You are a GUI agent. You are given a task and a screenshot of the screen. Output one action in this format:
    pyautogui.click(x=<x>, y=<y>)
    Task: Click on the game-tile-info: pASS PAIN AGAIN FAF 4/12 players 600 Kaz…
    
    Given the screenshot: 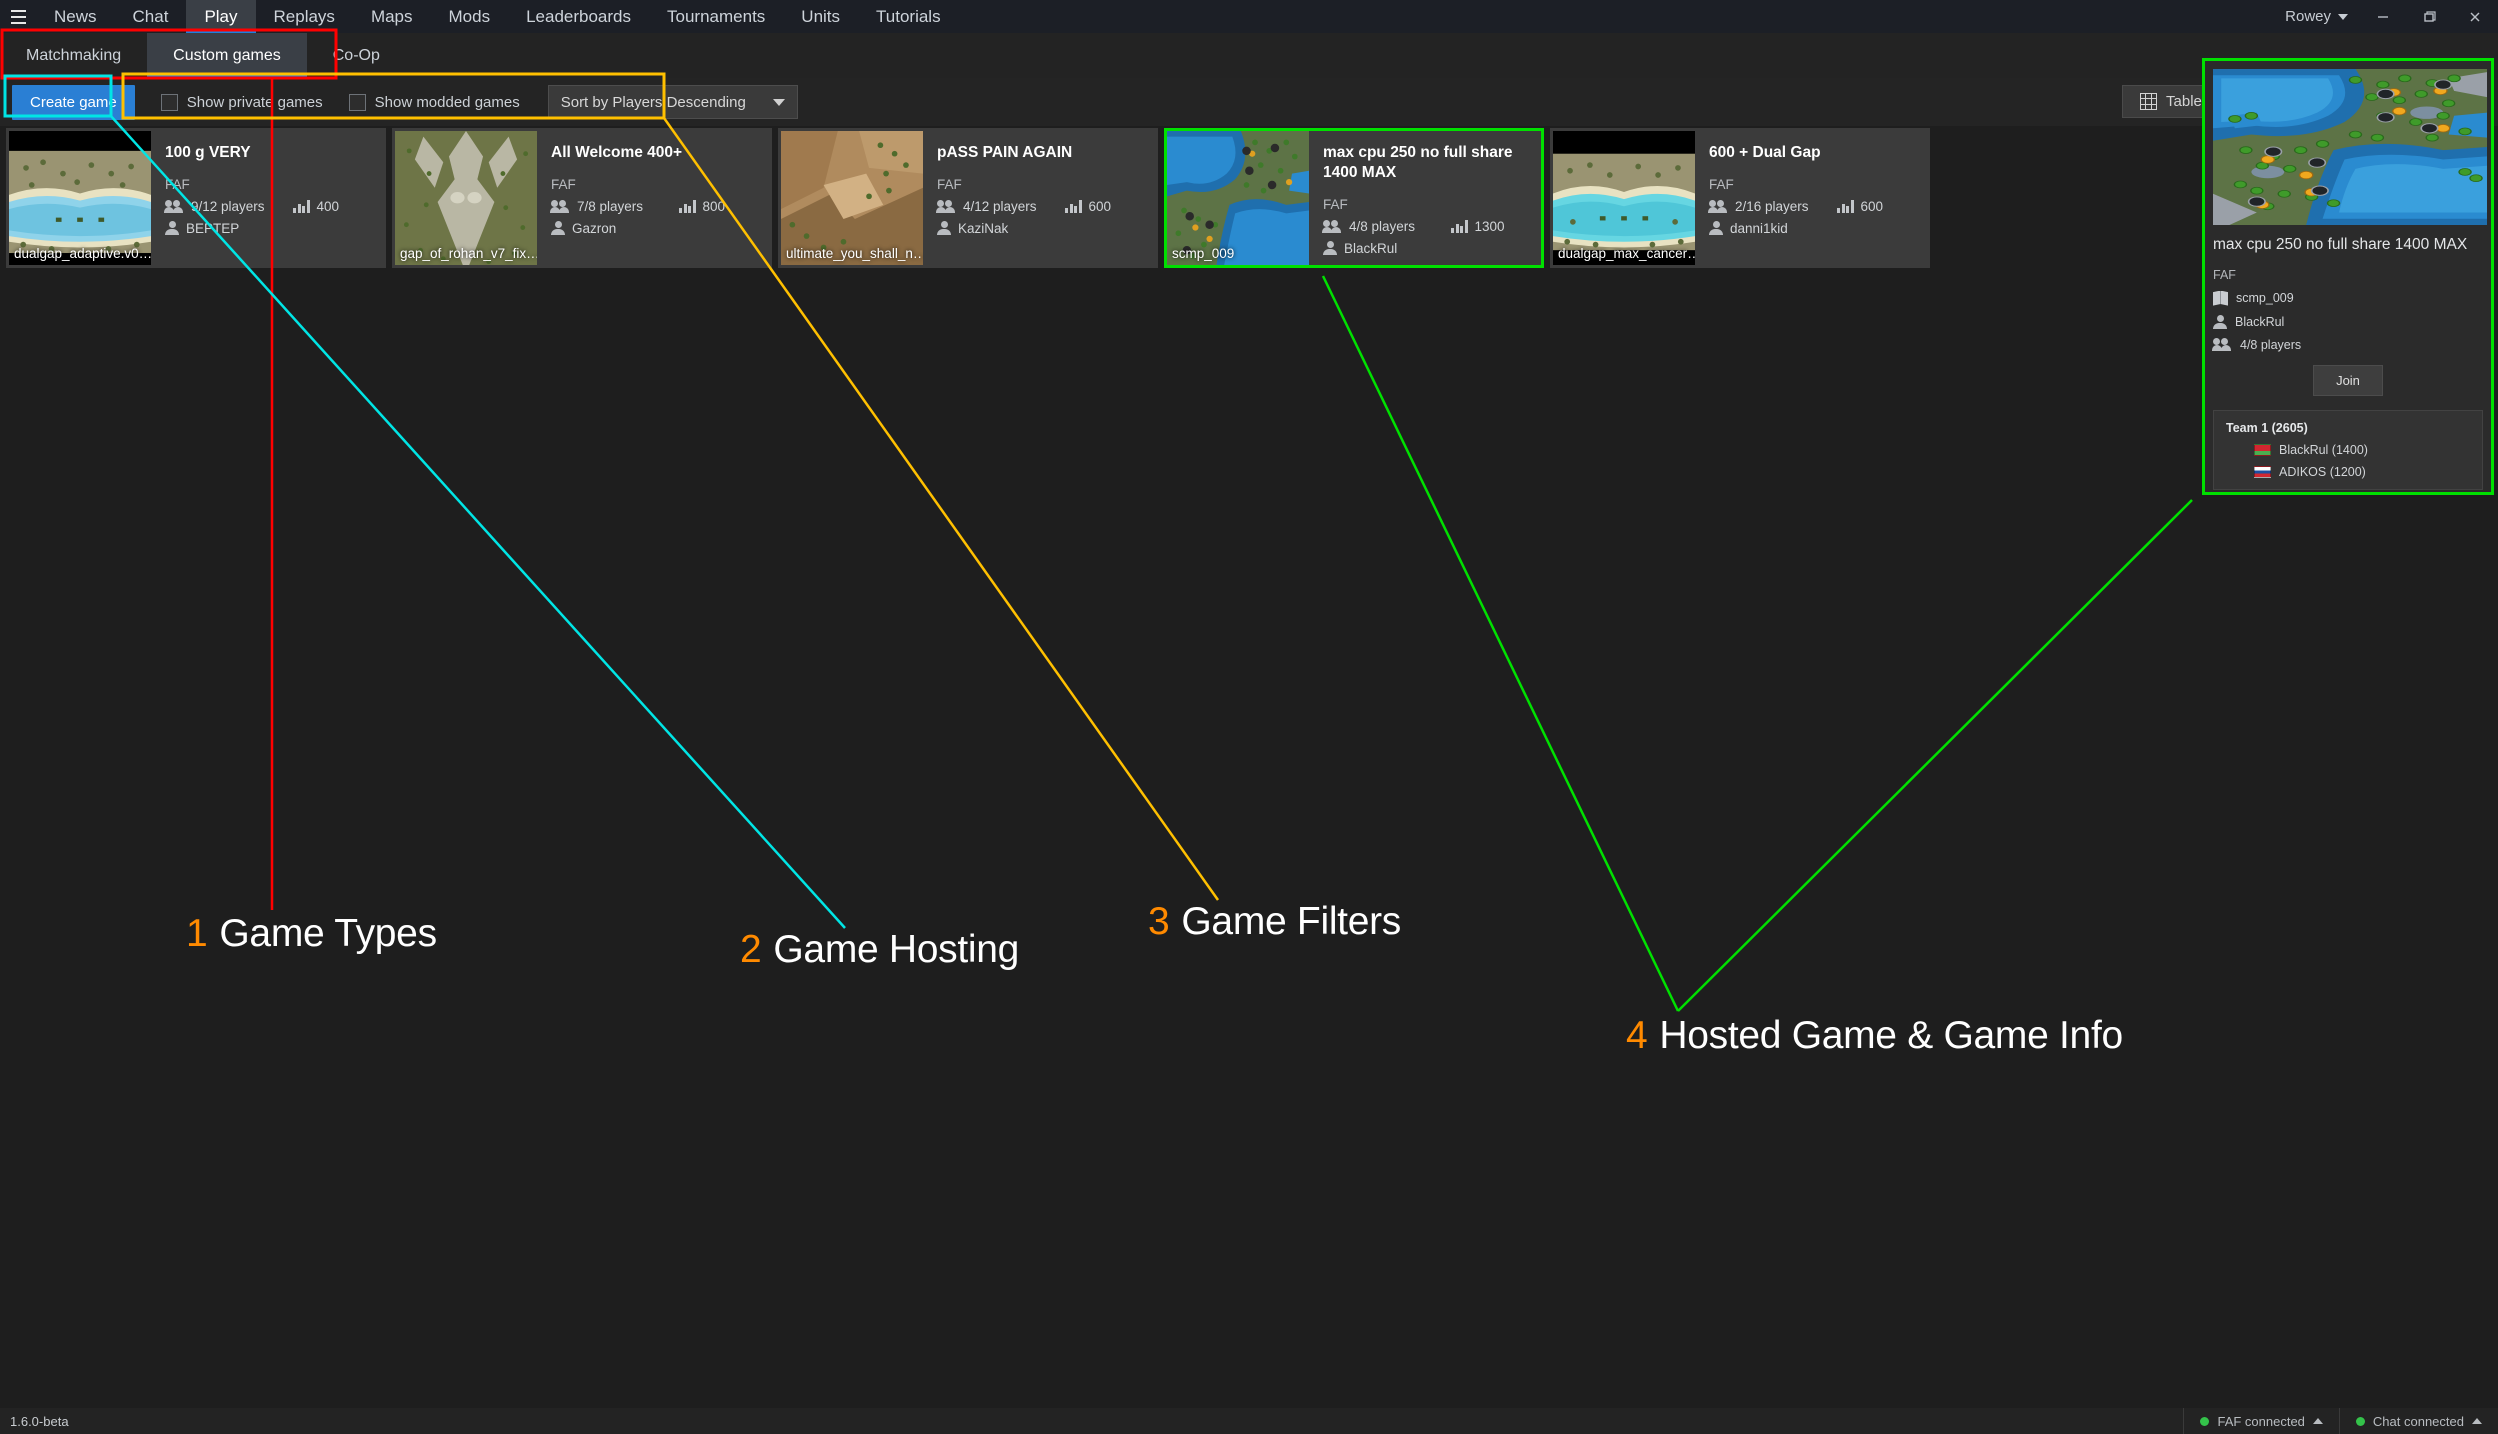 What is the action you would take?
    pyautogui.click(x=1039, y=198)
    